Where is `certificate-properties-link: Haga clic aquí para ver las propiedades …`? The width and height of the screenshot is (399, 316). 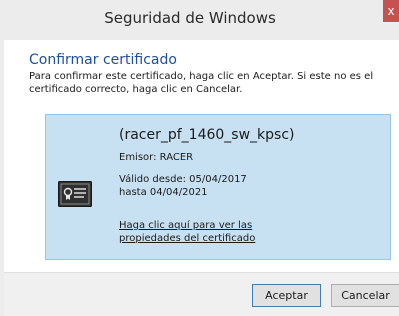
certificate-properties-link: Haga clic aquí para ver las propiedades … is located at coordinates (194, 232).